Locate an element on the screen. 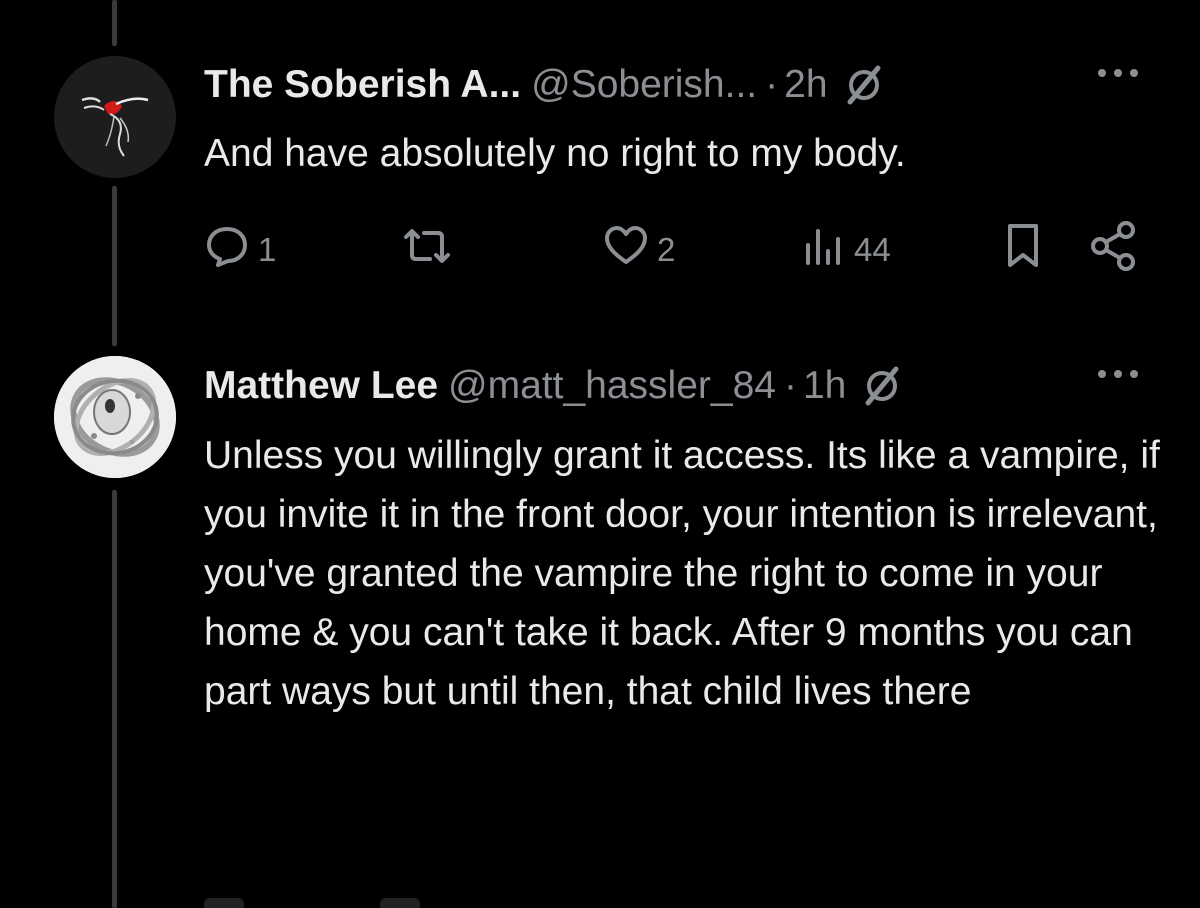 Image resolution: width=1200 pixels, height=908 pixels. reply-button: 1 is located at coordinates (240, 250).